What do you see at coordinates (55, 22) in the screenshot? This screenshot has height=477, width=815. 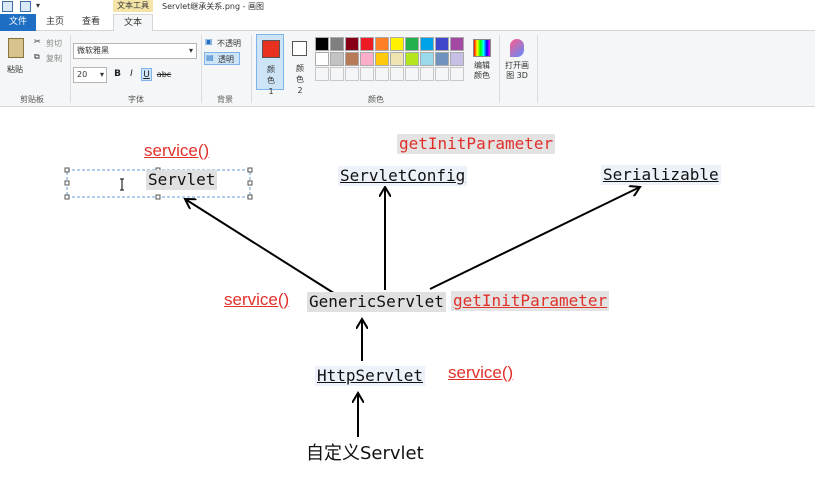 I see `tab-home: 主页` at bounding box center [55, 22].